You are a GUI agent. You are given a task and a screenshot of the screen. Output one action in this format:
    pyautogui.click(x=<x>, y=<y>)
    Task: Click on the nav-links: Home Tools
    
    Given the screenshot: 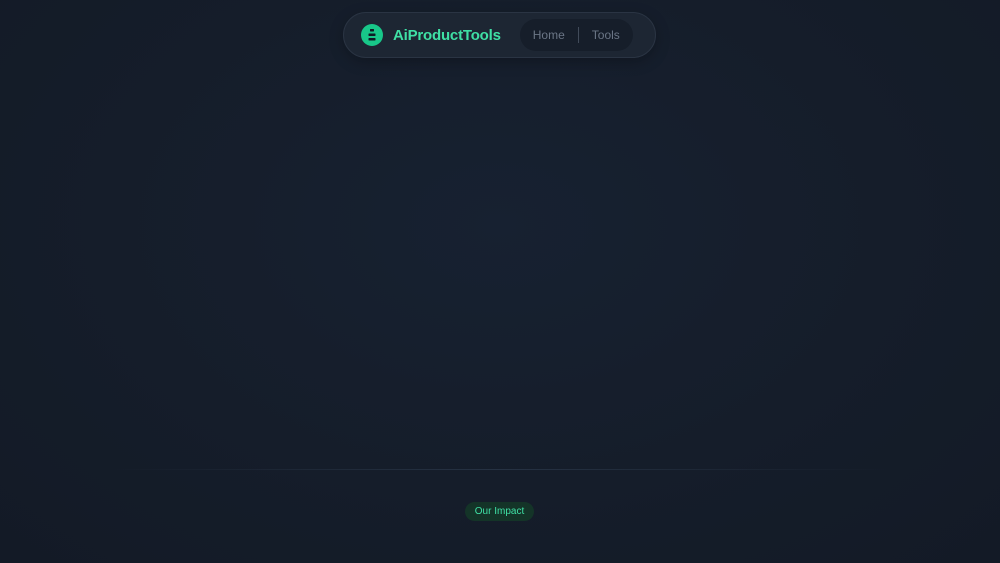 What is the action you would take?
    pyautogui.click(x=576, y=35)
    